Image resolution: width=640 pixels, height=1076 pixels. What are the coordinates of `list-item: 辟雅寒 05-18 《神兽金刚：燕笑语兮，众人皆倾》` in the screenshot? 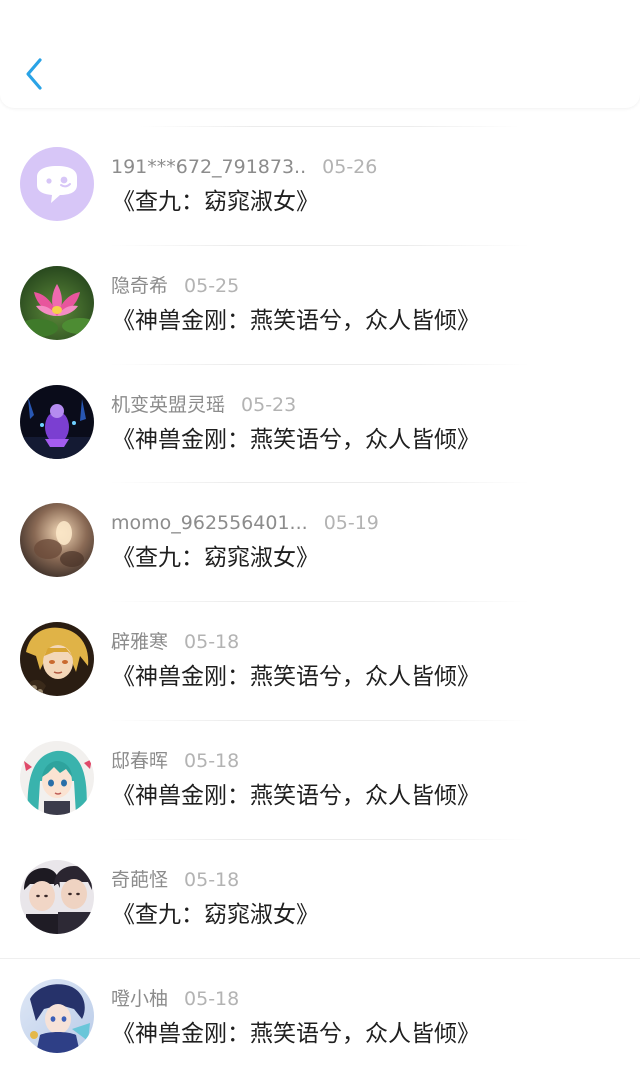 It's located at (320, 660).